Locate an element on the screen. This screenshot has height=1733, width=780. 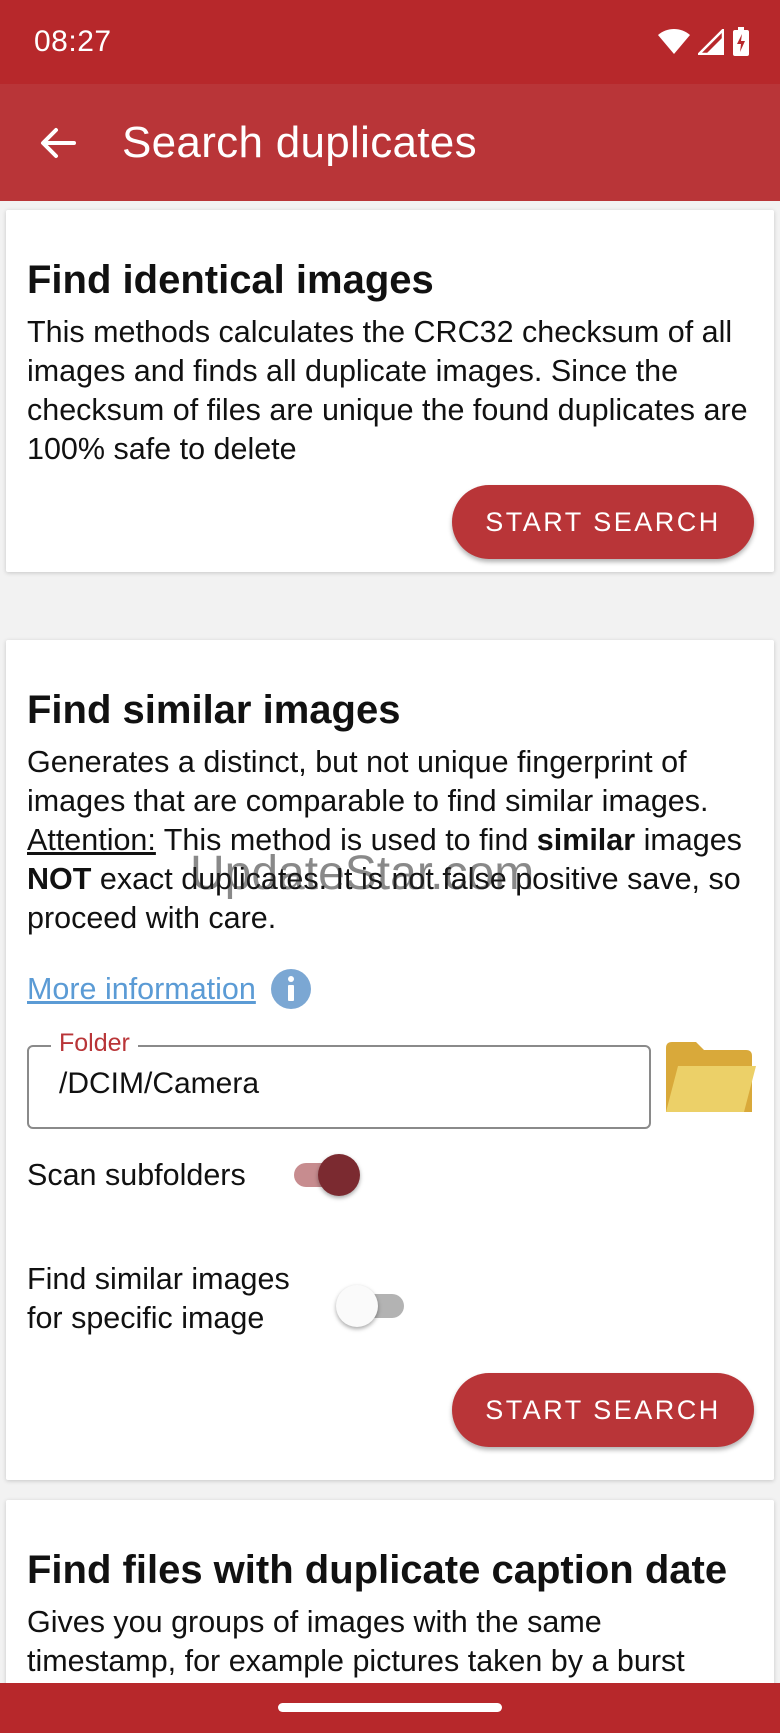
back-button is located at coordinates (58, 143).